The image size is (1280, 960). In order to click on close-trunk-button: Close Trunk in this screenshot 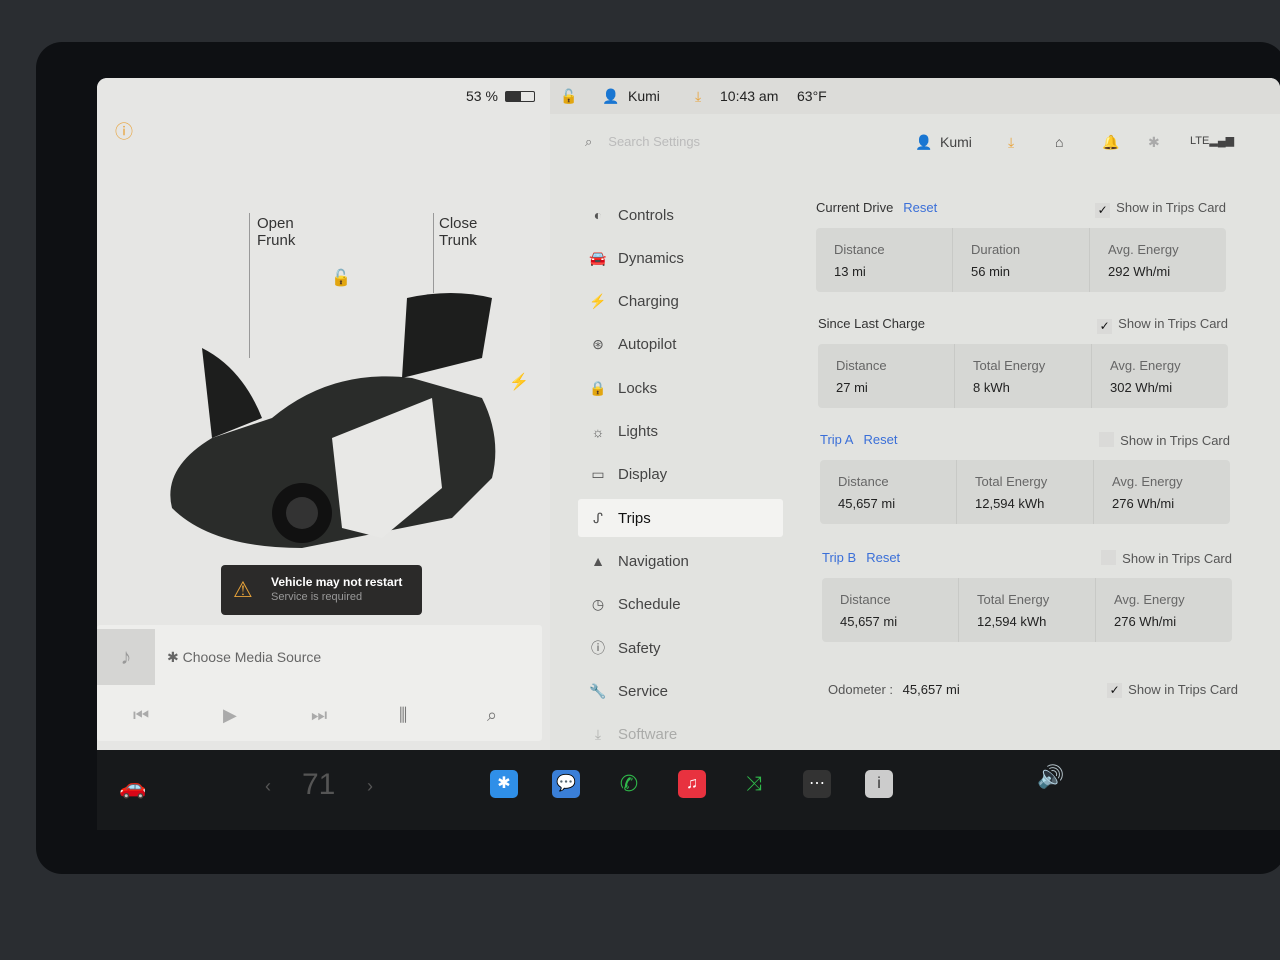, I will do `click(458, 232)`.